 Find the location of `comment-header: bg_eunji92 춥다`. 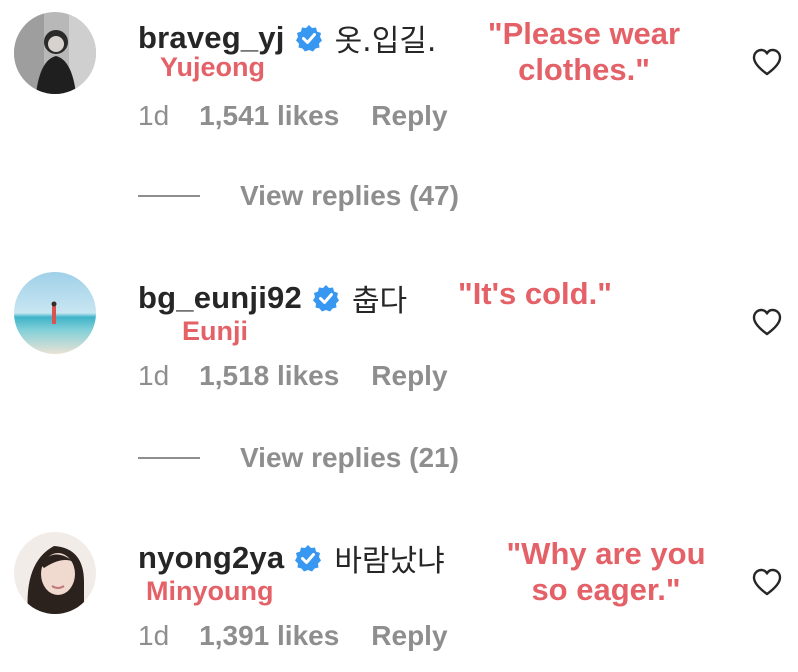

comment-header: bg_eunji92 춥다 is located at coordinates (273, 298).